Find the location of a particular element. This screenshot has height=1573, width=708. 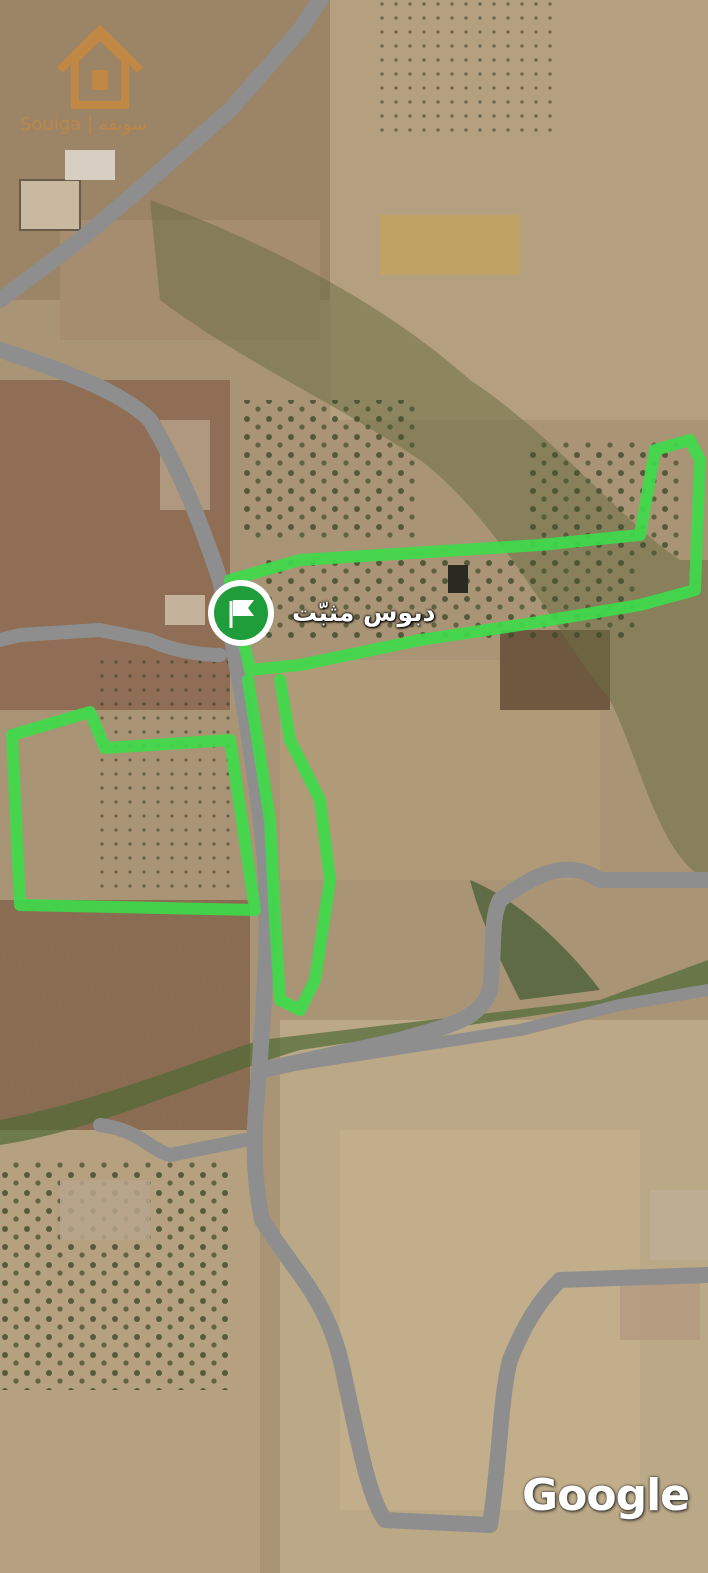

pinned-location-marker is located at coordinates (241, 613).